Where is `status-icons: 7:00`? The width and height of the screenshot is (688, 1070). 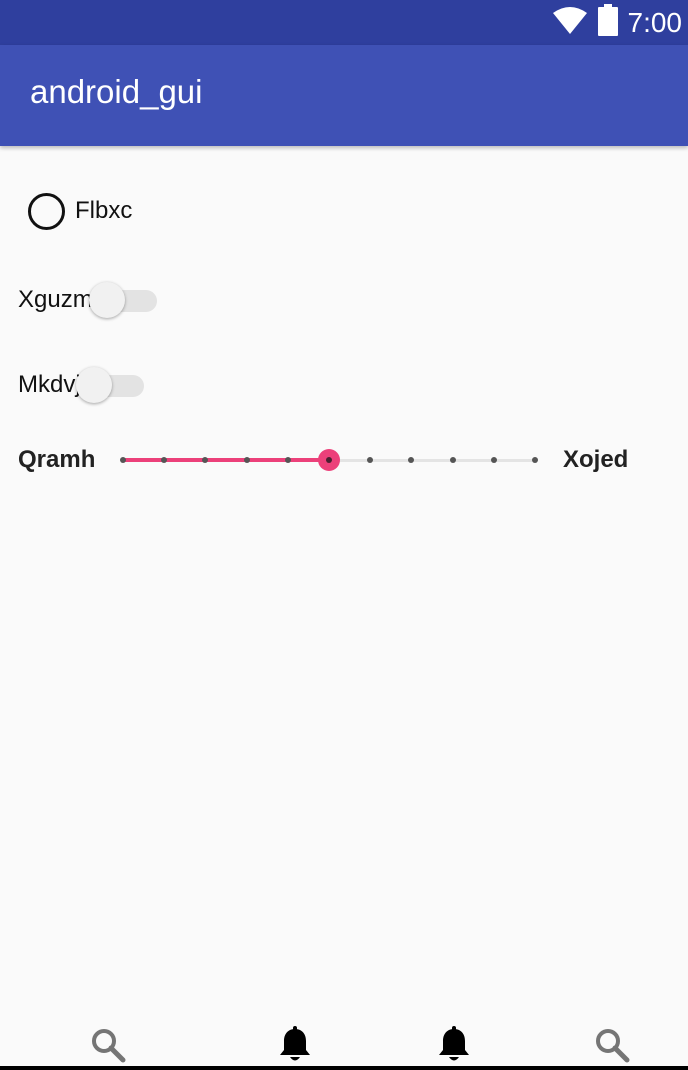 status-icons: 7:00 is located at coordinates (617, 22).